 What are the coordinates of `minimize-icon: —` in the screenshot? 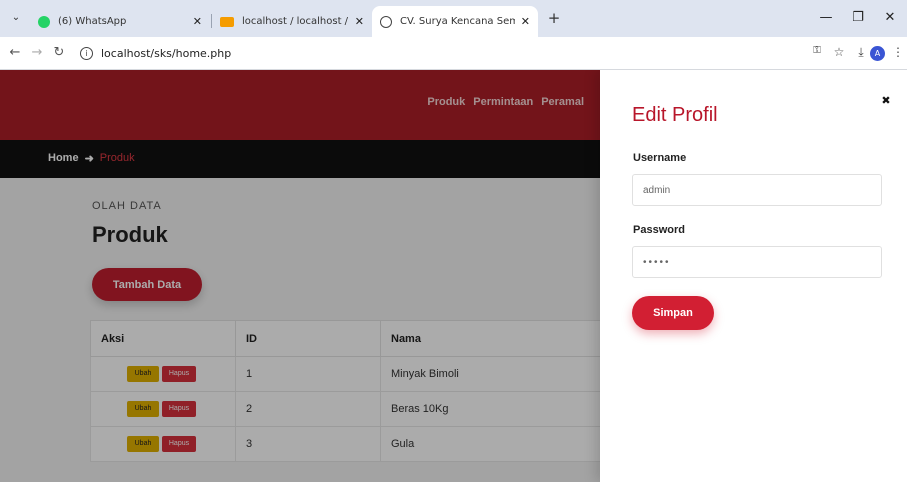 It's located at (826, 18).